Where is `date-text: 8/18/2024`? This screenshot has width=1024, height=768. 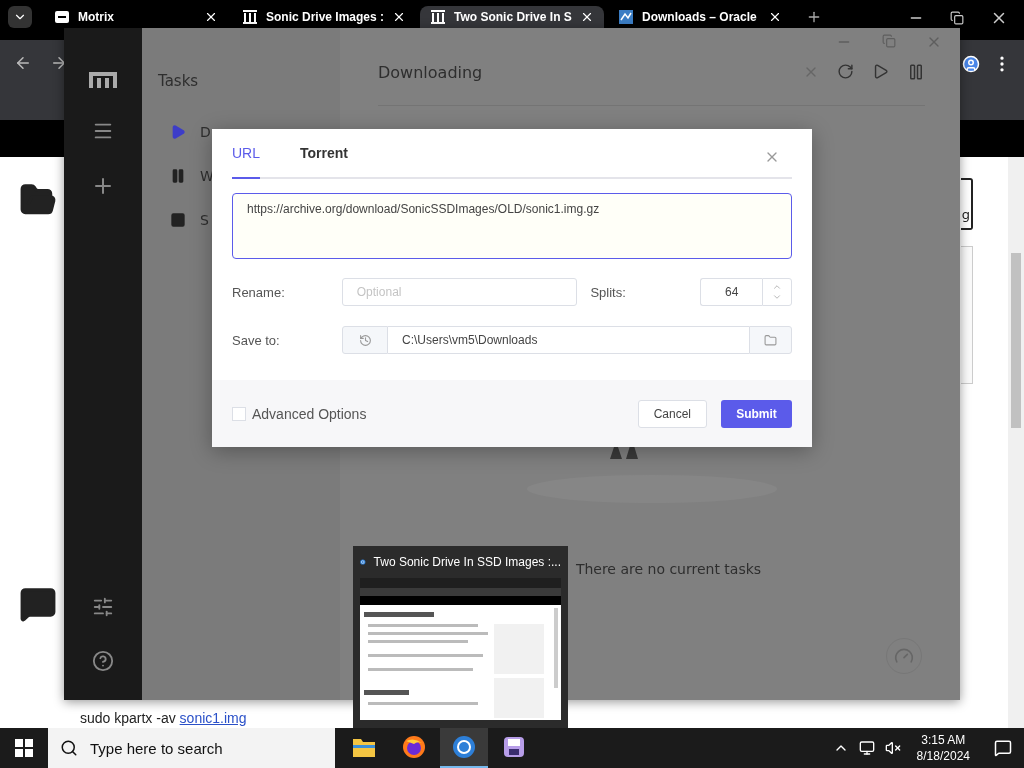
date-text: 8/18/2024 is located at coordinates (943, 756).